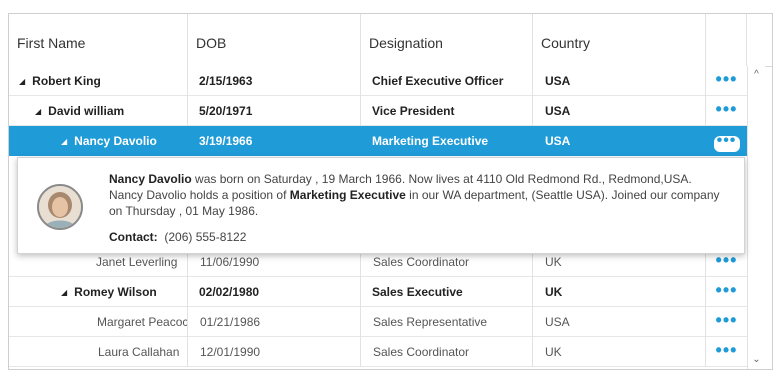  What do you see at coordinates (447, 111) in the screenshot?
I see `designation-cell: Vice President` at bounding box center [447, 111].